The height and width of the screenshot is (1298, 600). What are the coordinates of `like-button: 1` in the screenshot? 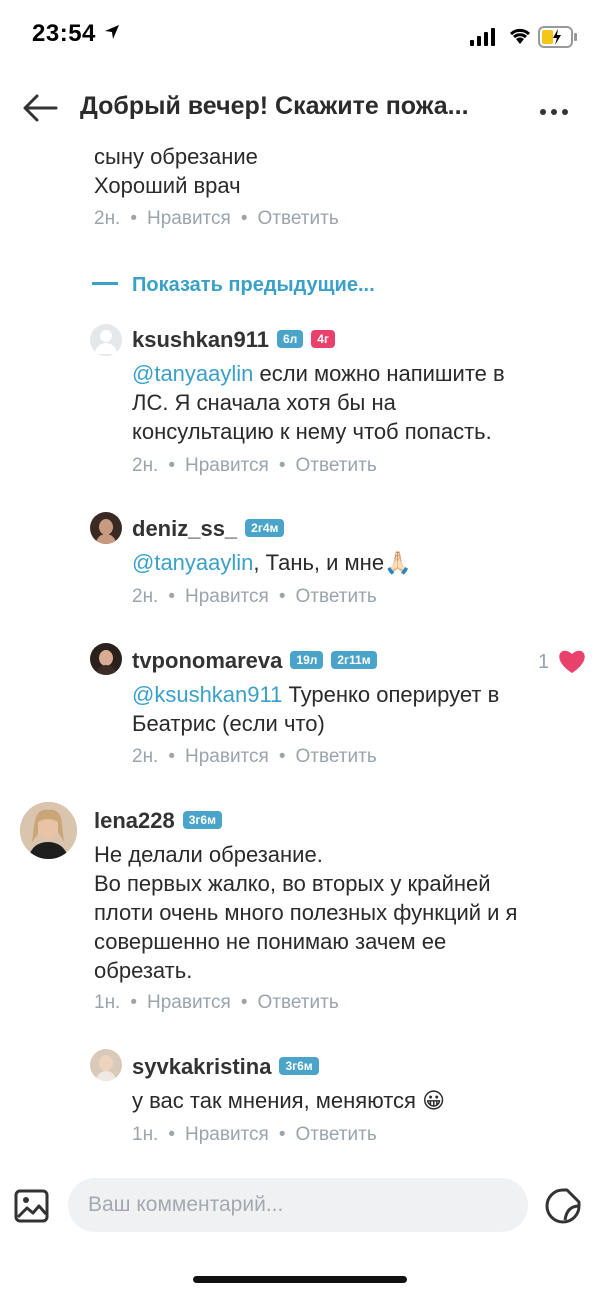 It's located at (562, 663).